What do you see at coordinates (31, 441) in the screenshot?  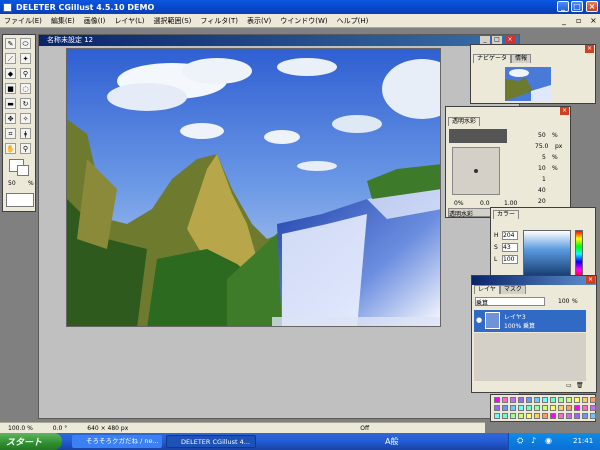 I see `start-button: スタート` at bounding box center [31, 441].